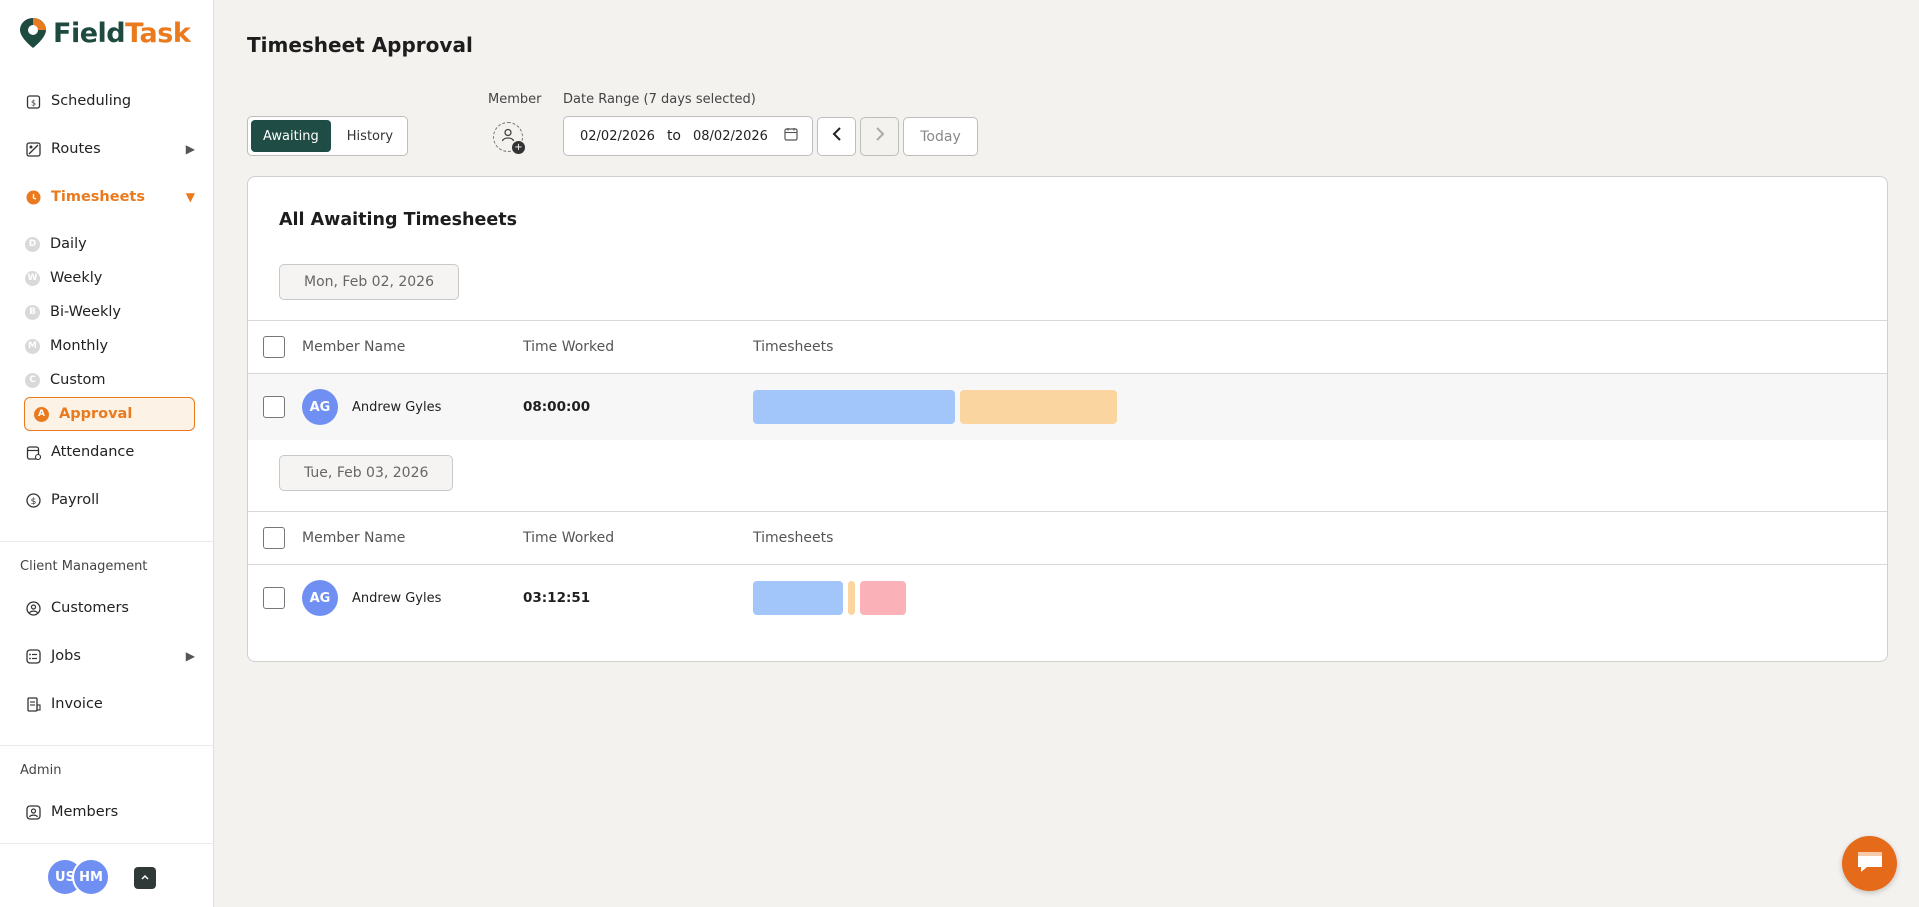  What do you see at coordinates (110, 656) in the screenshot?
I see `nav-jobs: Jobs ▶` at bounding box center [110, 656].